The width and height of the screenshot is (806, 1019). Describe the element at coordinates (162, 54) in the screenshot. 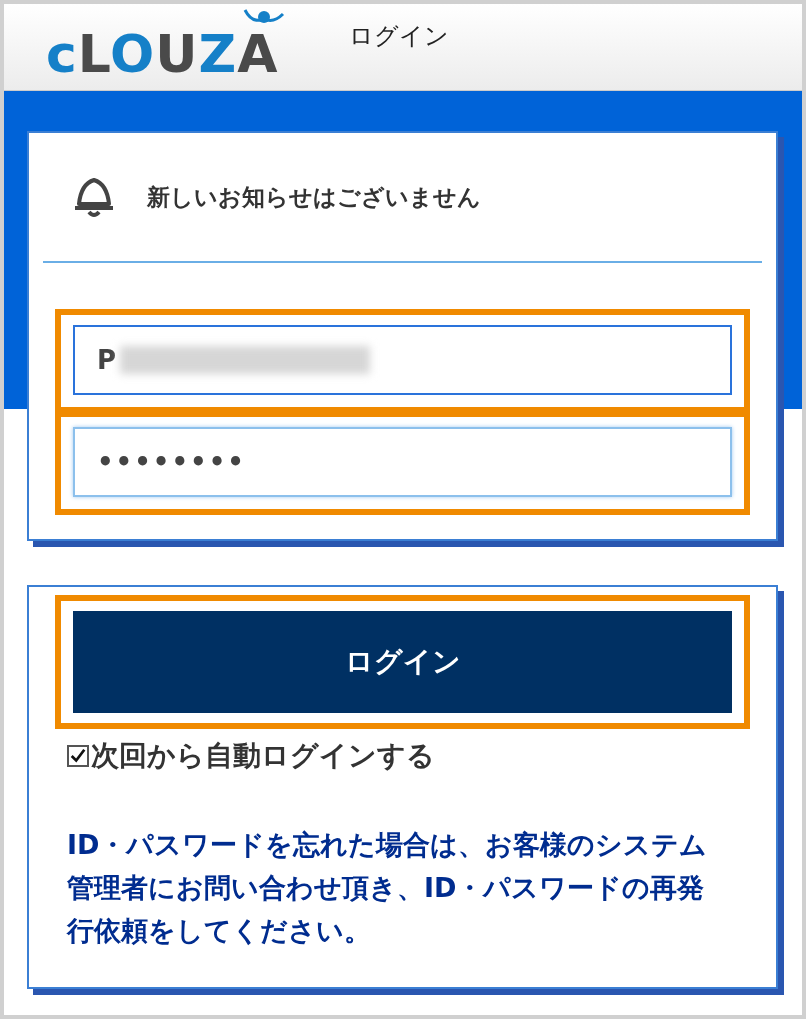

I see `logo: cLOUZA` at that location.